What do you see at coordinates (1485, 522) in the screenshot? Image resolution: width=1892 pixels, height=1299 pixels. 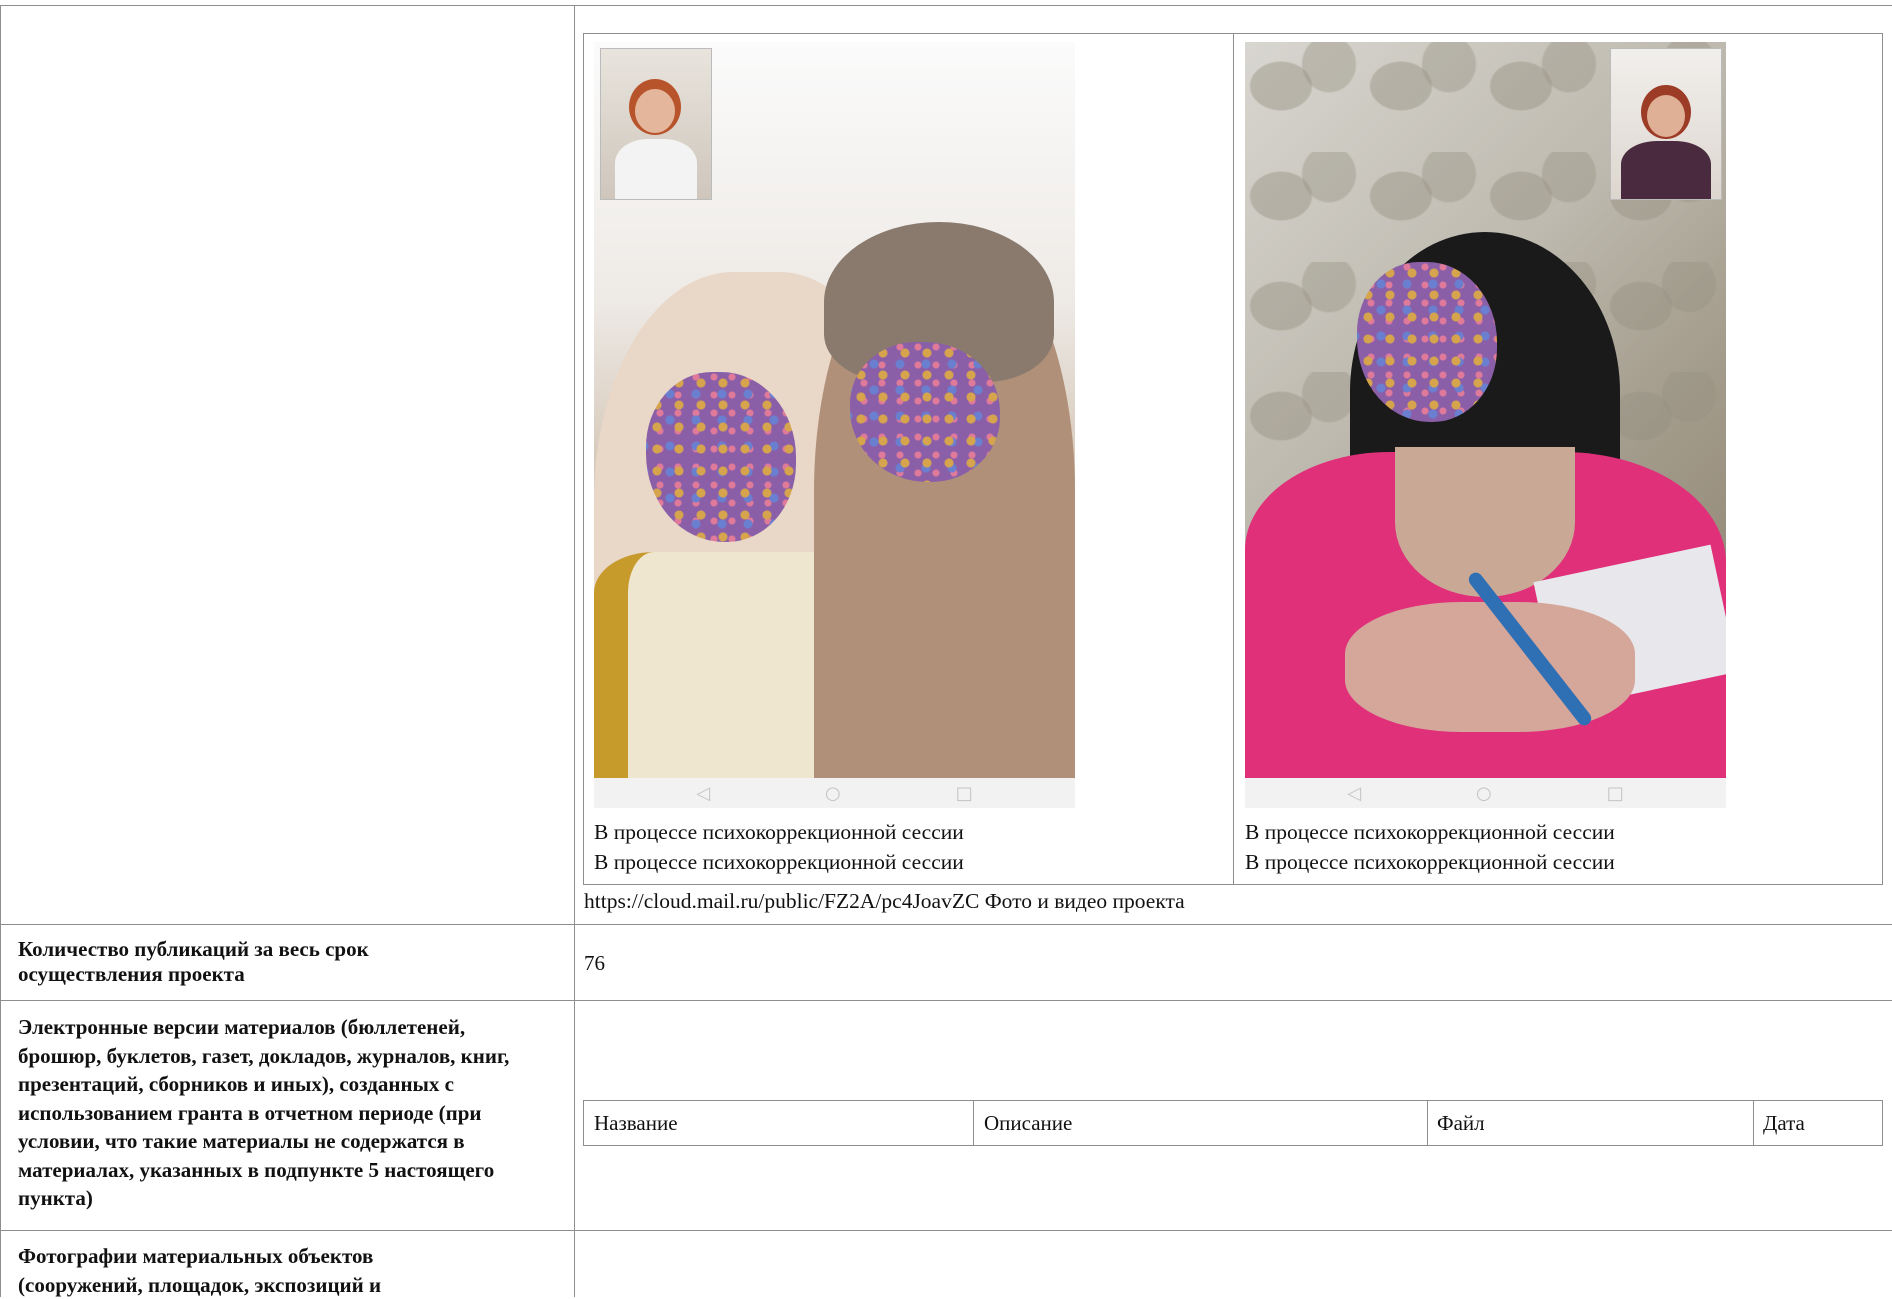 I see `woman-neckline` at bounding box center [1485, 522].